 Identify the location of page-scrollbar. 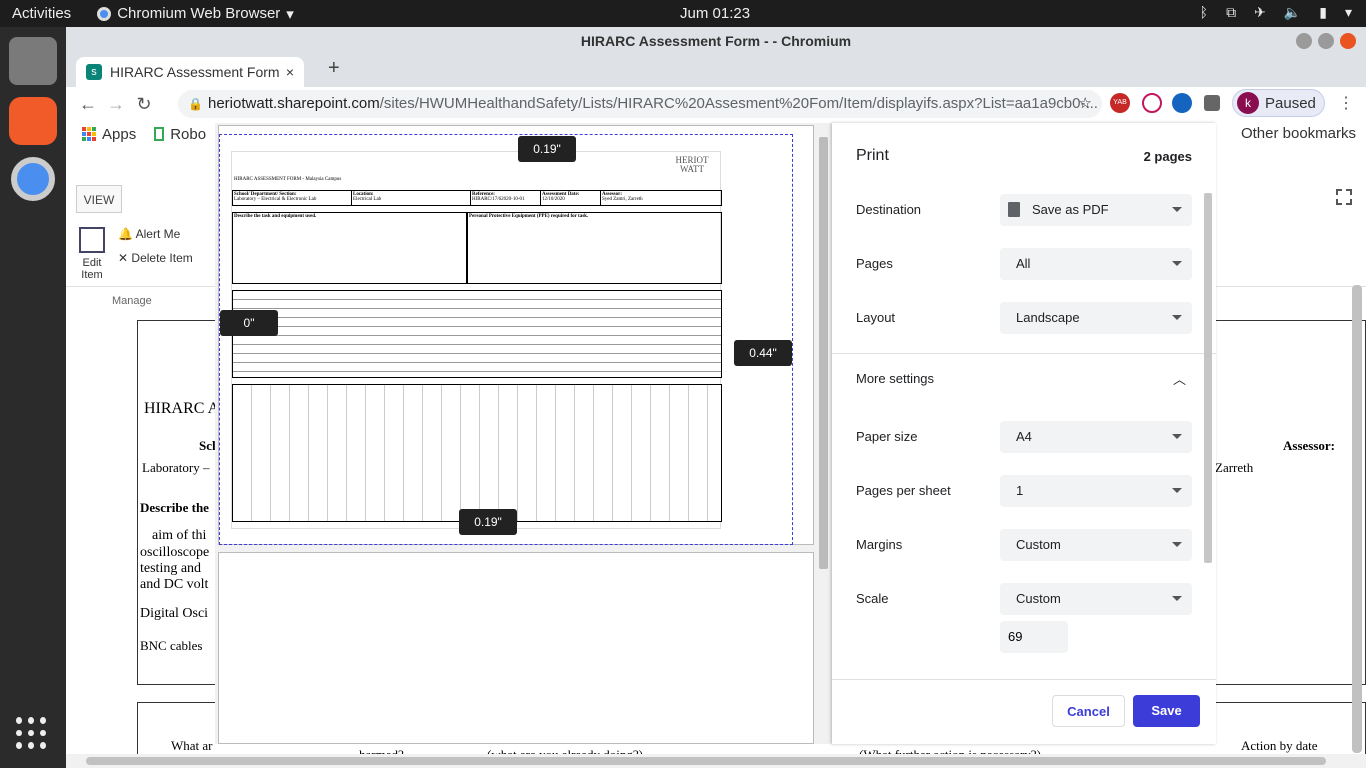
(1357, 519).